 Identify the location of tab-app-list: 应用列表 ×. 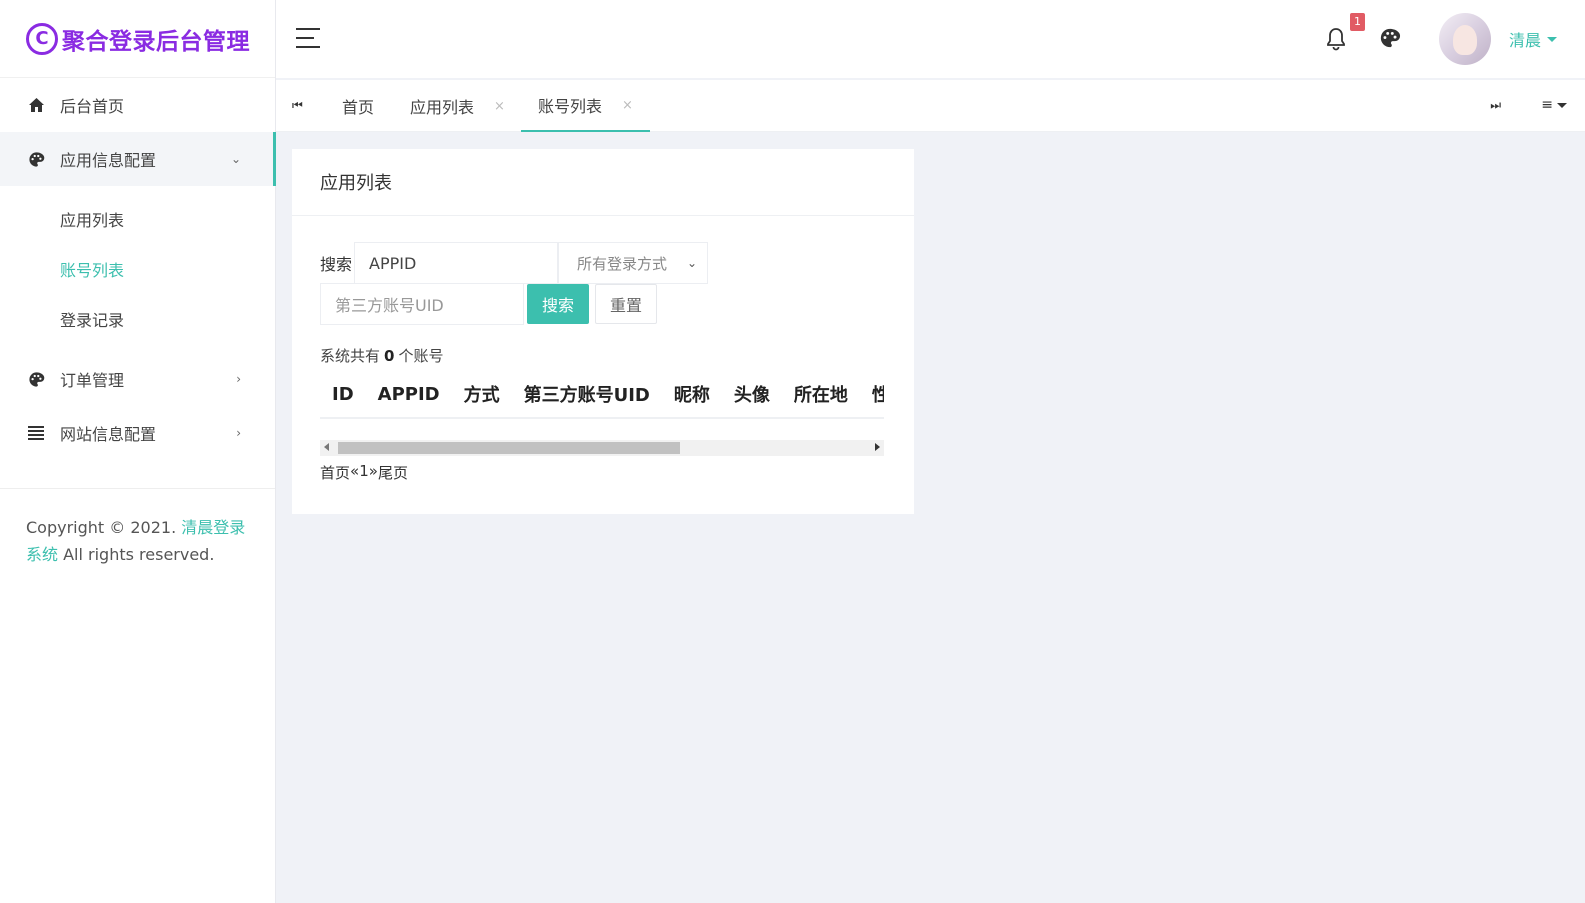
(457, 106).